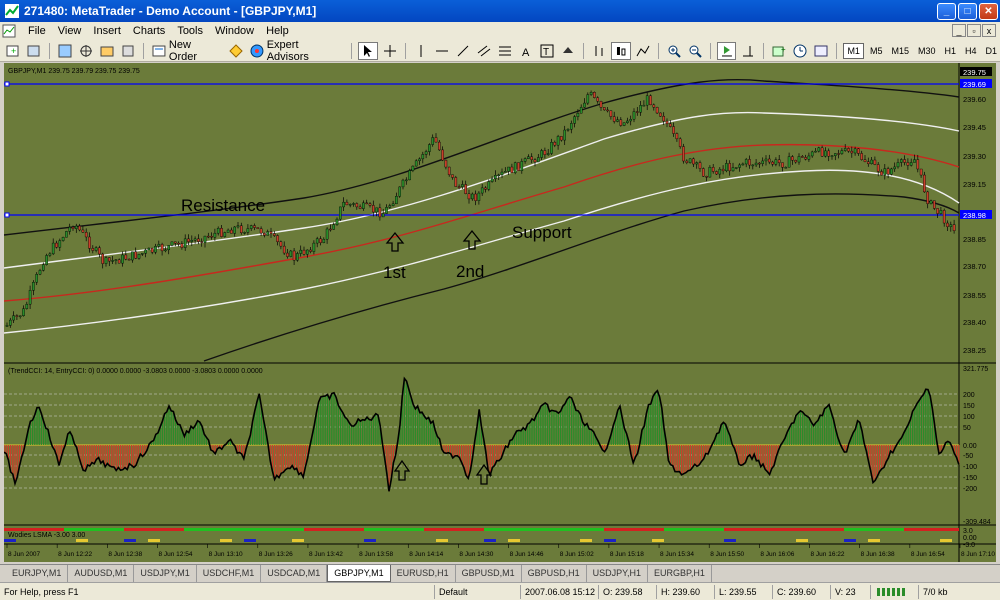 The width and height of the screenshot is (1000, 600). I want to click on new-order-button: New Order, so click(187, 51).